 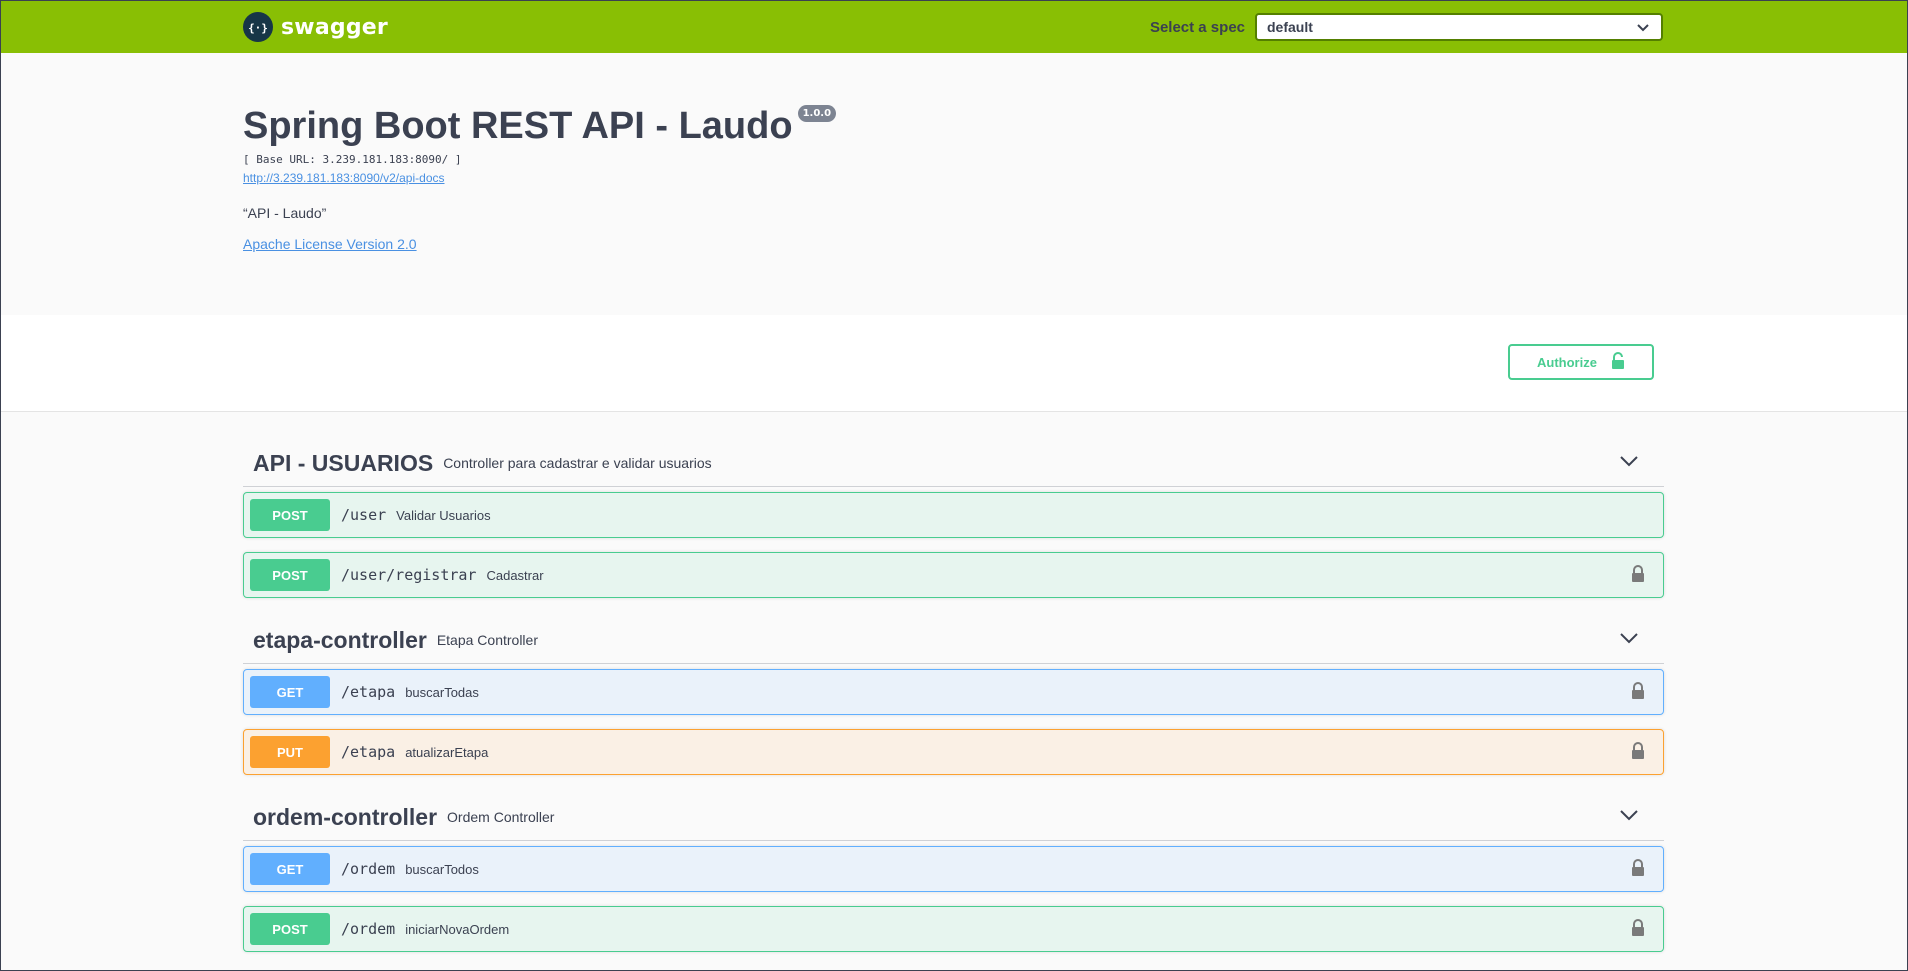 What do you see at coordinates (1567, 362) in the screenshot?
I see `authorize-label: Authorize` at bounding box center [1567, 362].